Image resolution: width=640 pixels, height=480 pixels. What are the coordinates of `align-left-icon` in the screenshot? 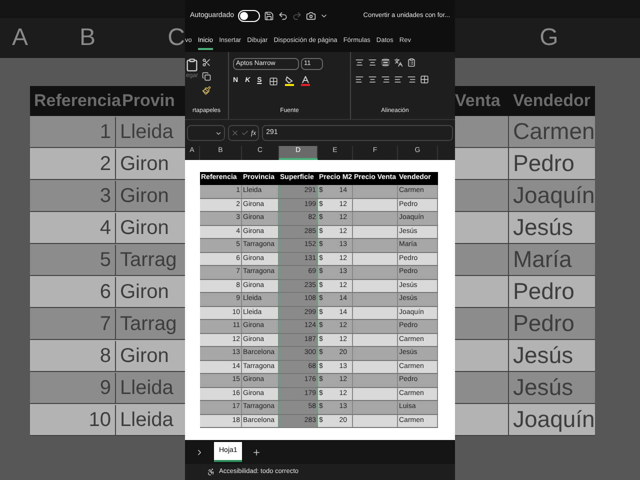 It's located at (359, 79).